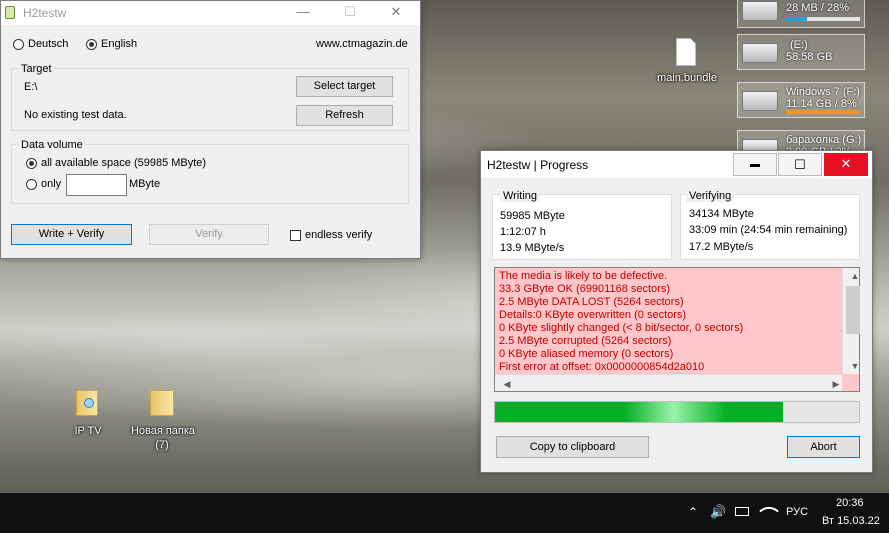  What do you see at coordinates (88, 431) in the screenshot?
I see `desktop-icon-label: IP TV` at bounding box center [88, 431].